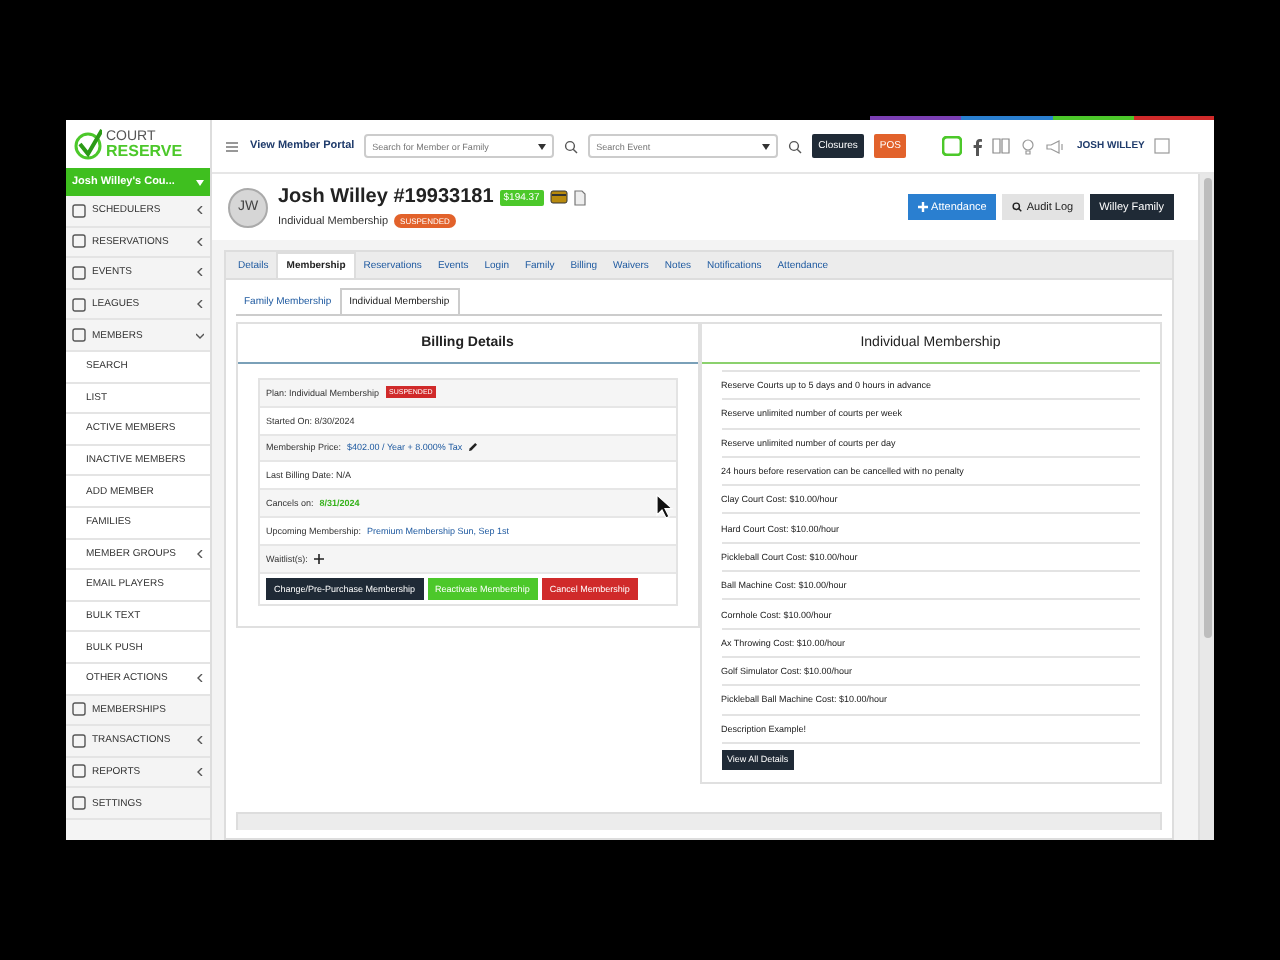  Describe the element at coordinates (1028, 146) in the screenshot. I see `lightbulb-icon` at that location.